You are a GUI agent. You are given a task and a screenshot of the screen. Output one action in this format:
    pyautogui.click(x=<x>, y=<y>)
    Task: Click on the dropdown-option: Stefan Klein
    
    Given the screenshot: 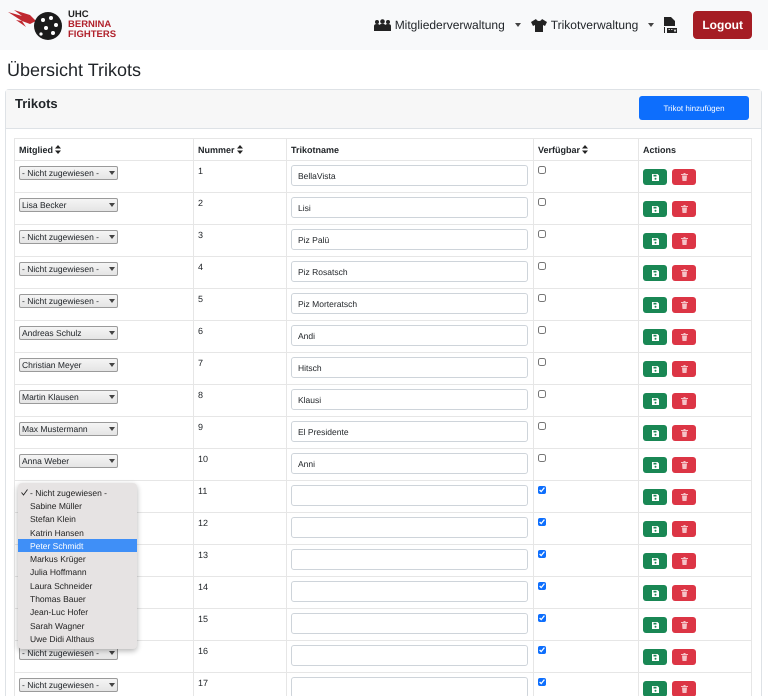 What is the action you would take?
    pyautogui.click(x=77, y=519)
    